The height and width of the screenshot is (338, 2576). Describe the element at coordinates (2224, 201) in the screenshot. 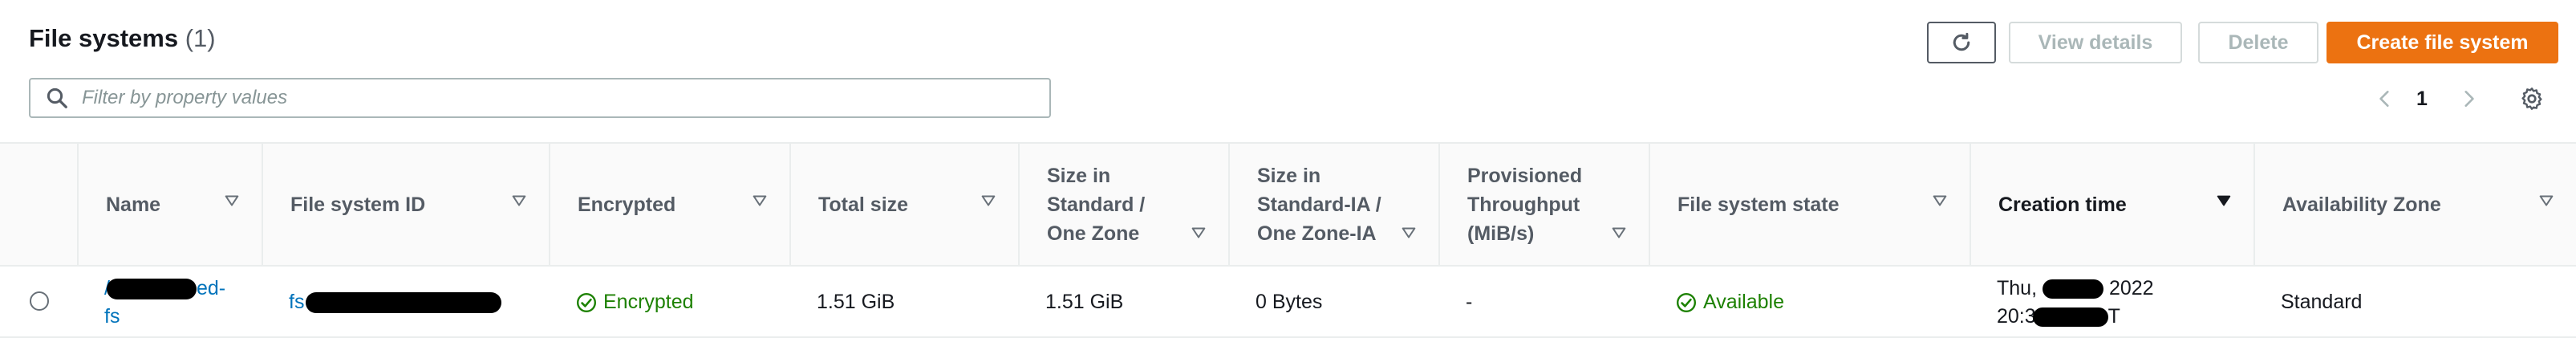

I see `sort-descending-icon` at that location.